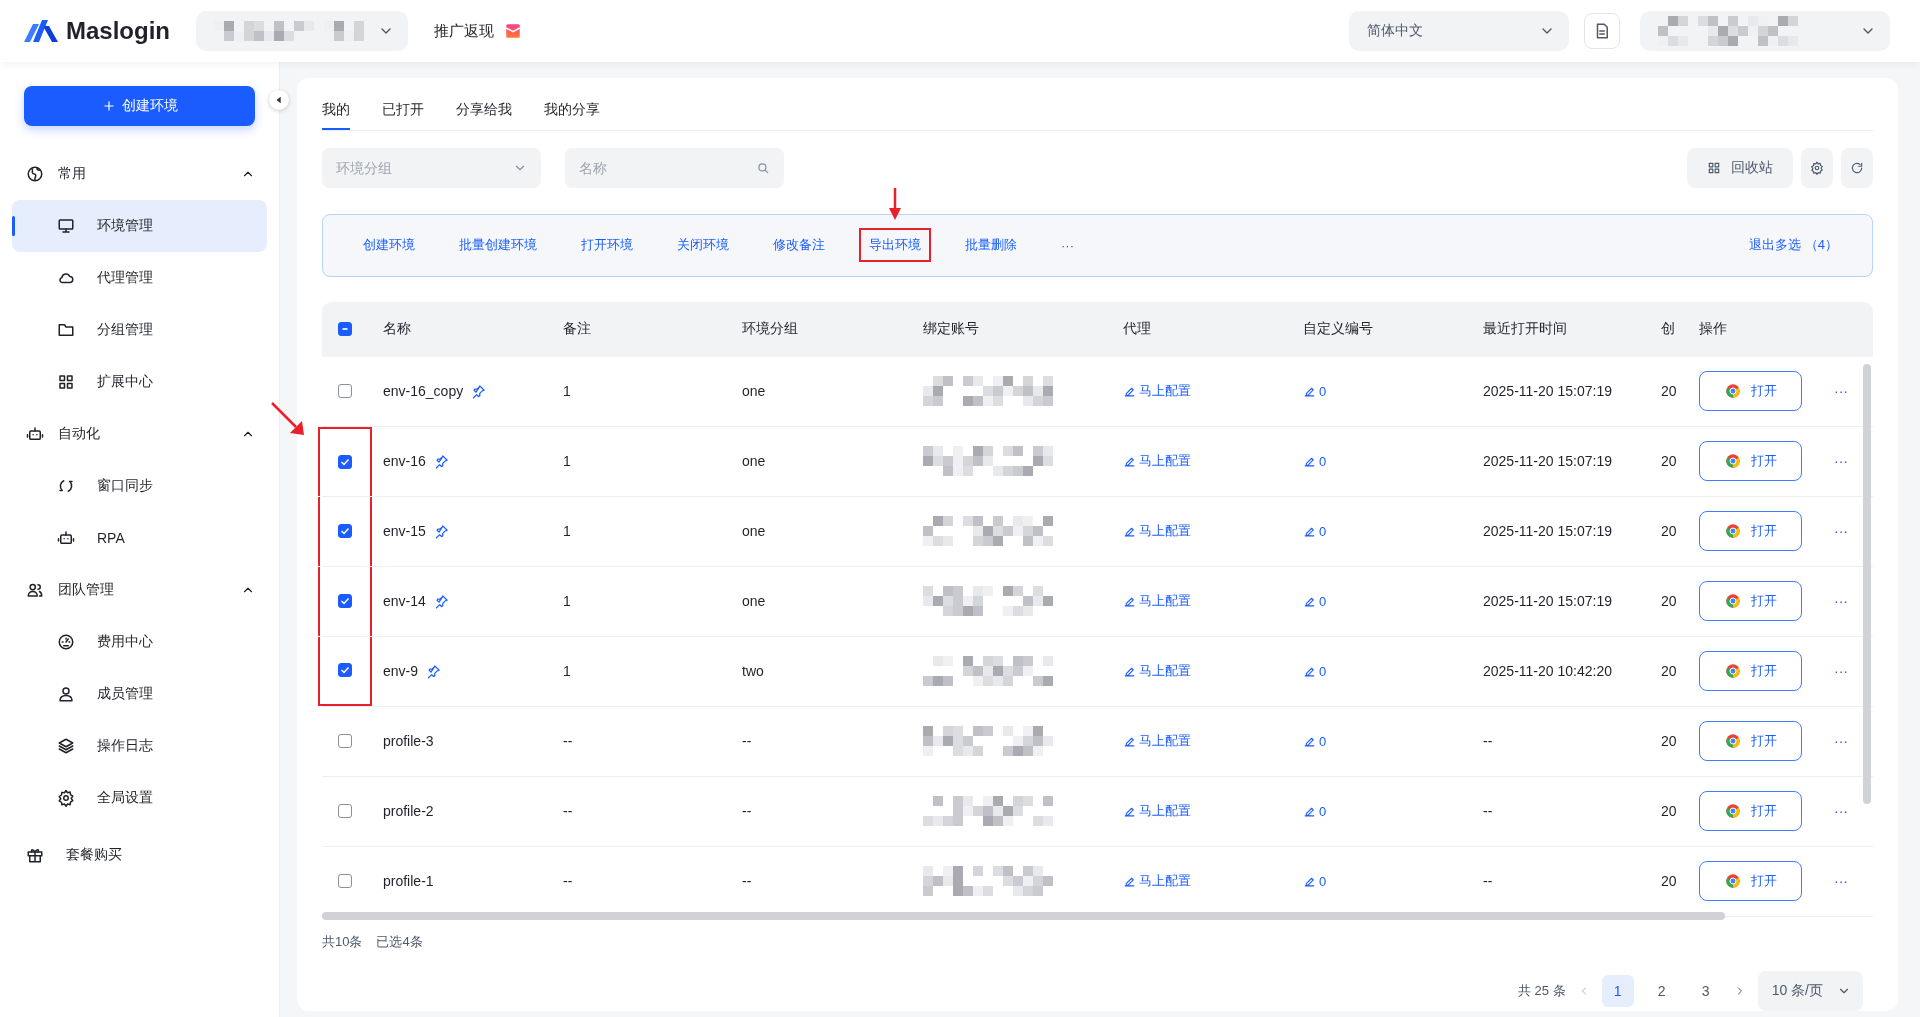 Image resolution: width=1920 pixels, height=1017 pixels. Describe the element at coordinates (1817, 167) in the screenshot. I see `settings-button` at that location.